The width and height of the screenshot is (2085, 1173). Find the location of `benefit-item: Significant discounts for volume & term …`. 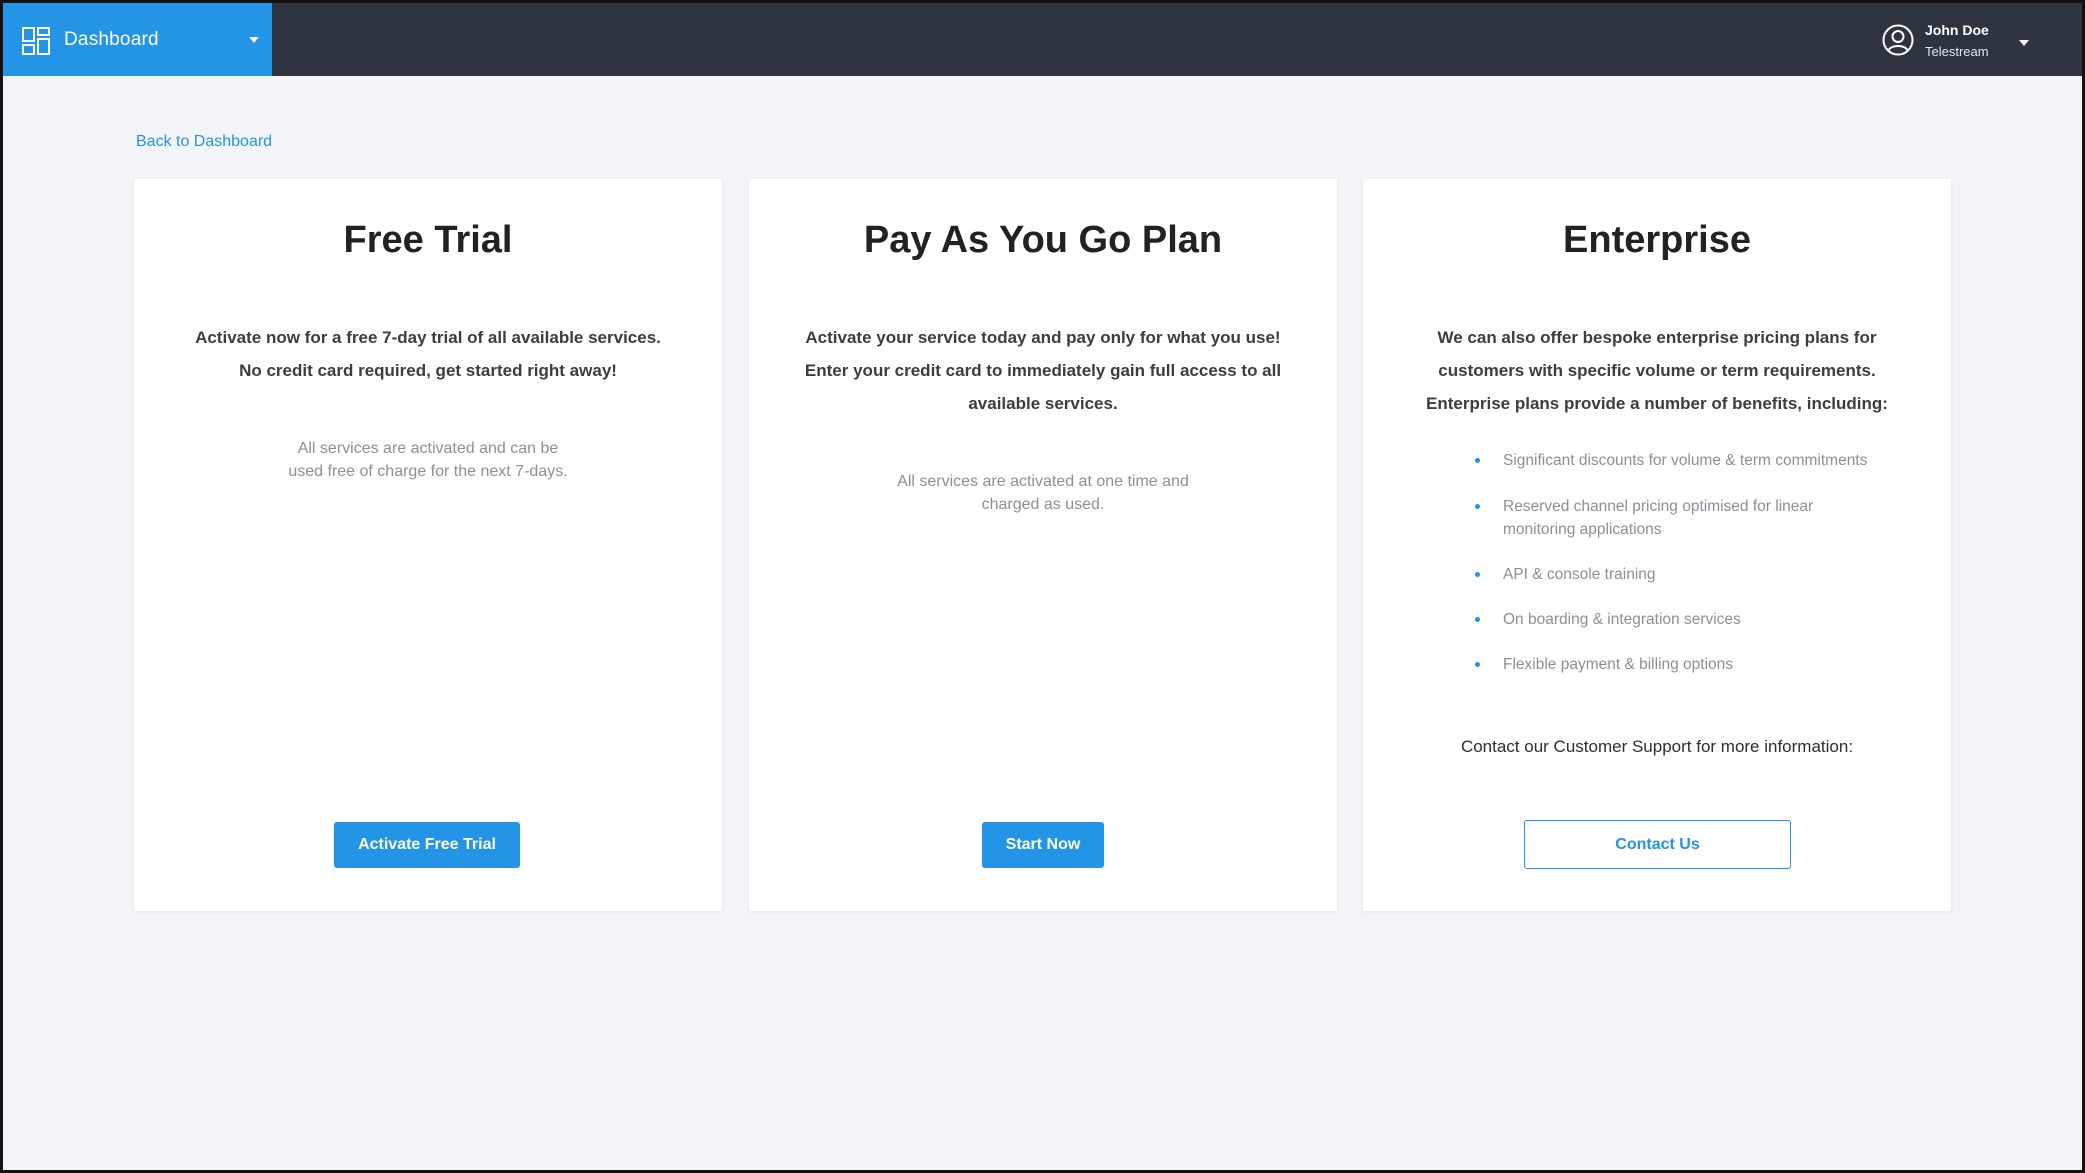

benefit-item: Significant discounts for volume & term … is located at coordinates (1678, 460).